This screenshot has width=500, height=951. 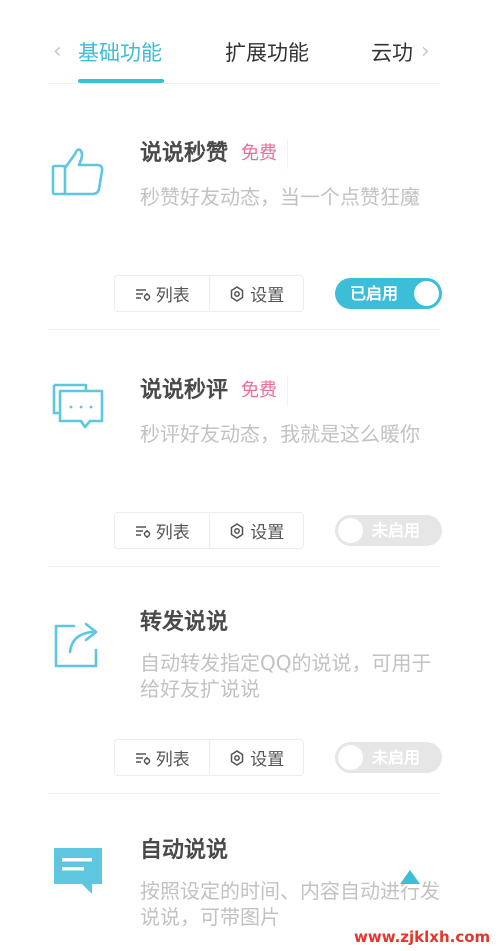 What do you see at coordinates (280, 197) in the screenshot?
I see `feature-description: 秒赞好友动态，当一个点赞狂魔` at bounding box center [280, 197].